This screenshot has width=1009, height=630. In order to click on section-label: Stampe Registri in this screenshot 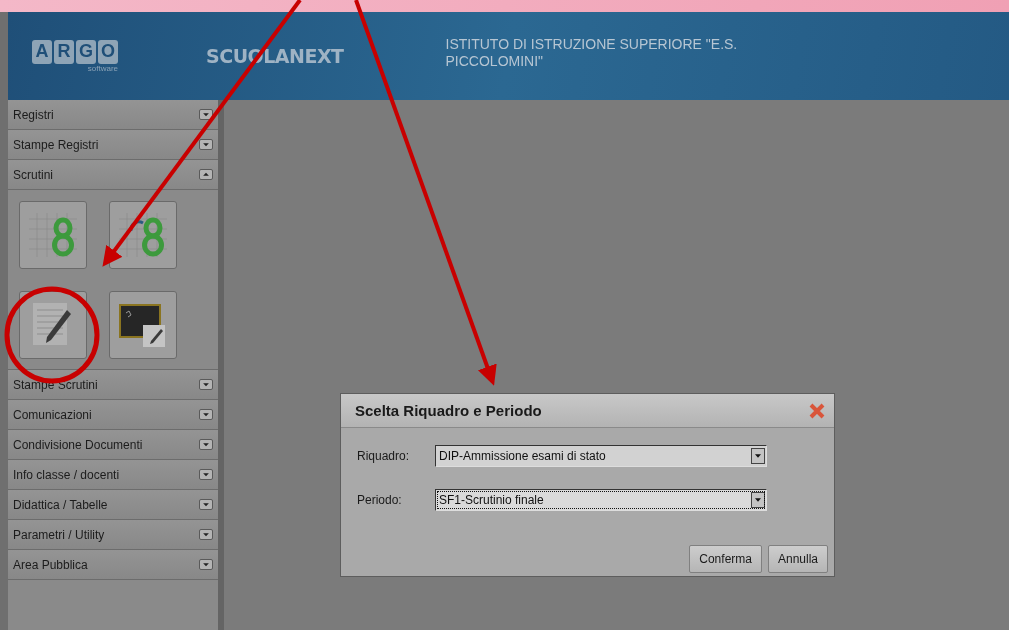, I will do `click(56, 144)`.